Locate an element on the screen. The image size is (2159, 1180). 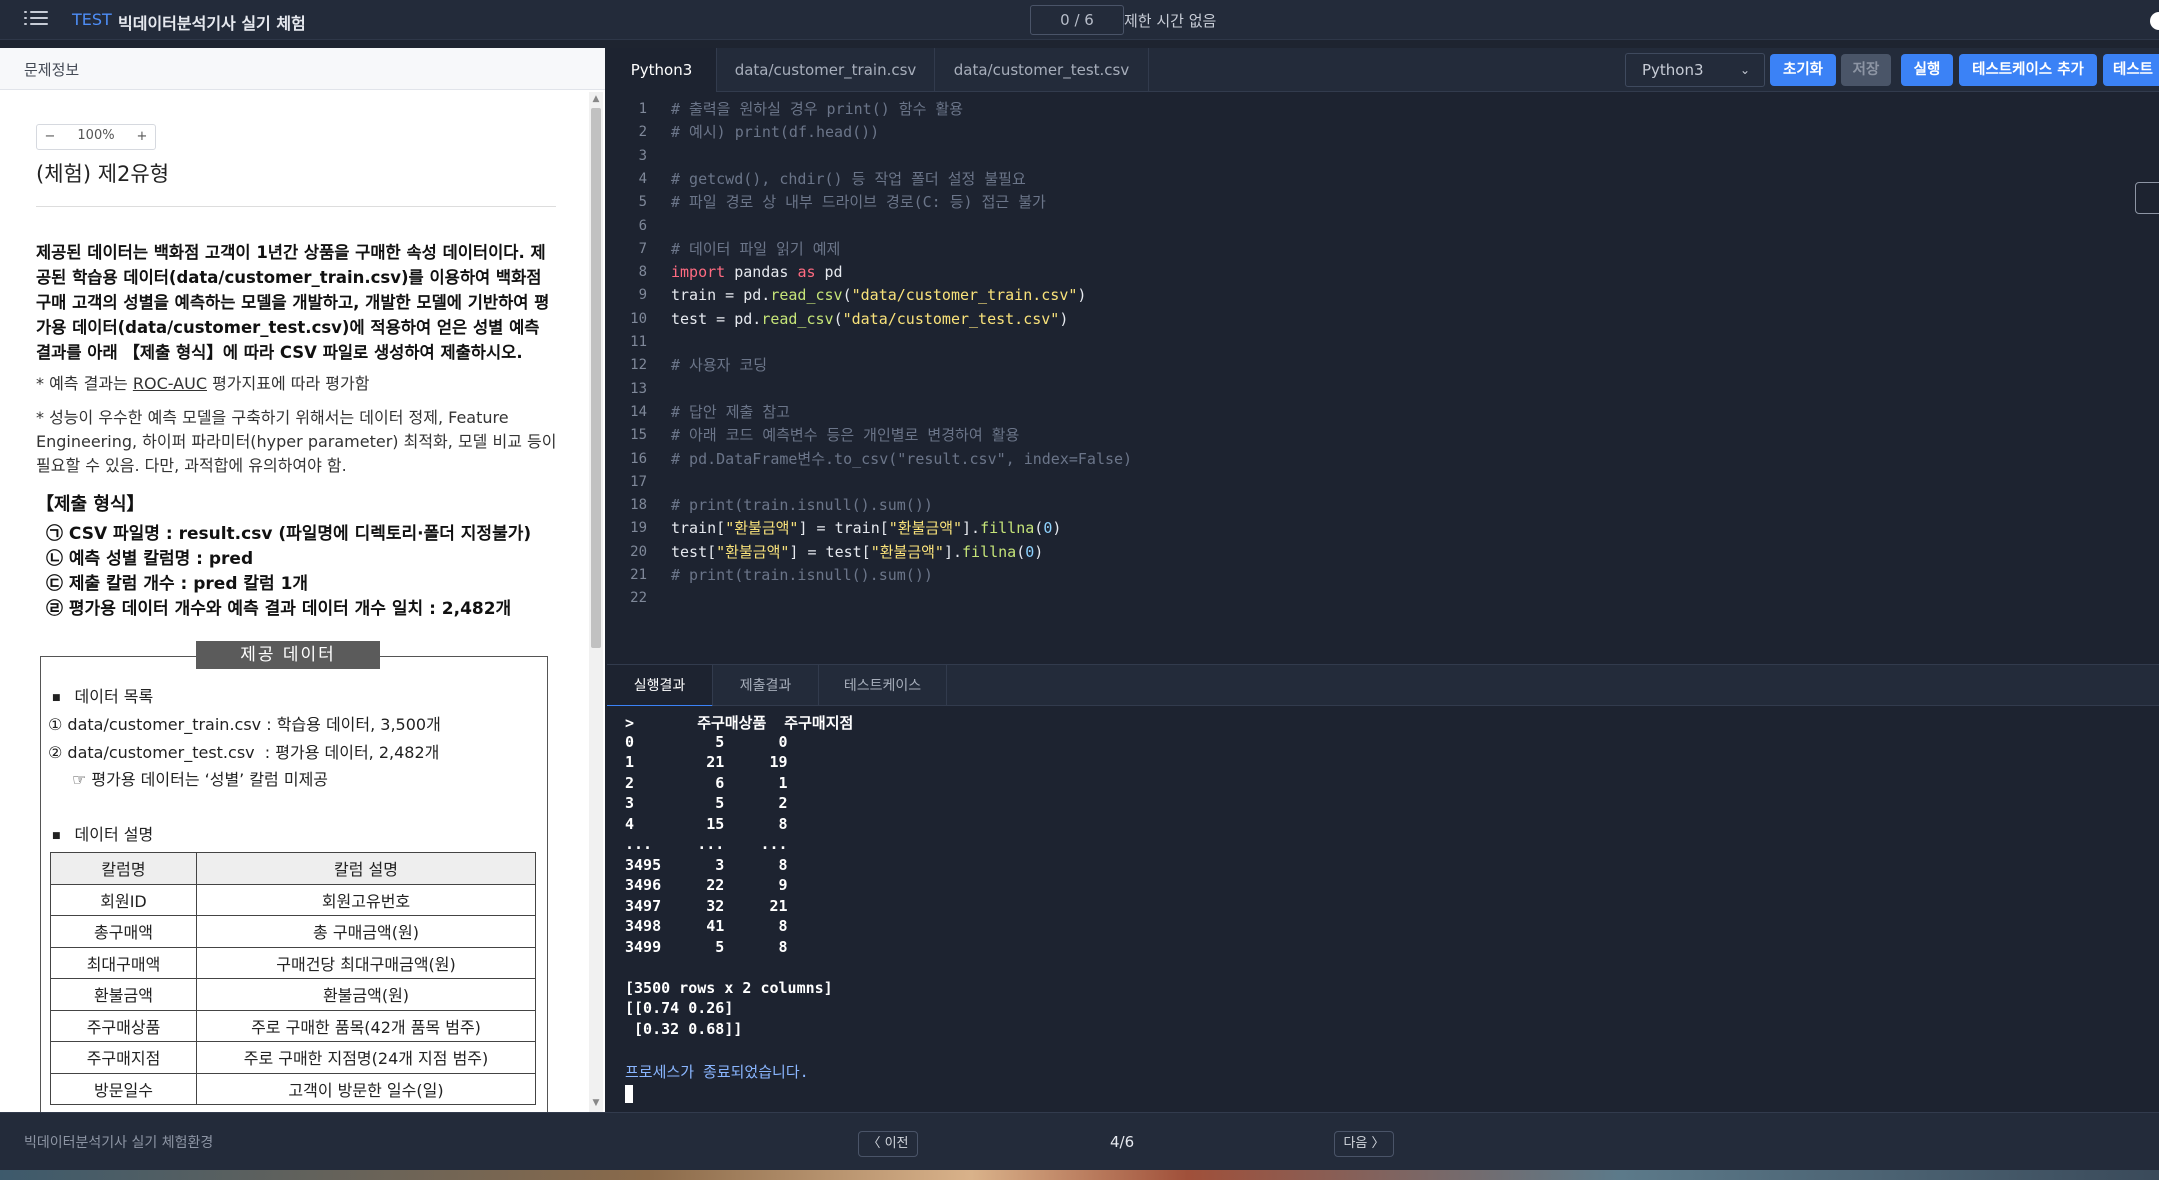
table-row: 회원ID 회원고유번호 is located at coordinates (293, 899).